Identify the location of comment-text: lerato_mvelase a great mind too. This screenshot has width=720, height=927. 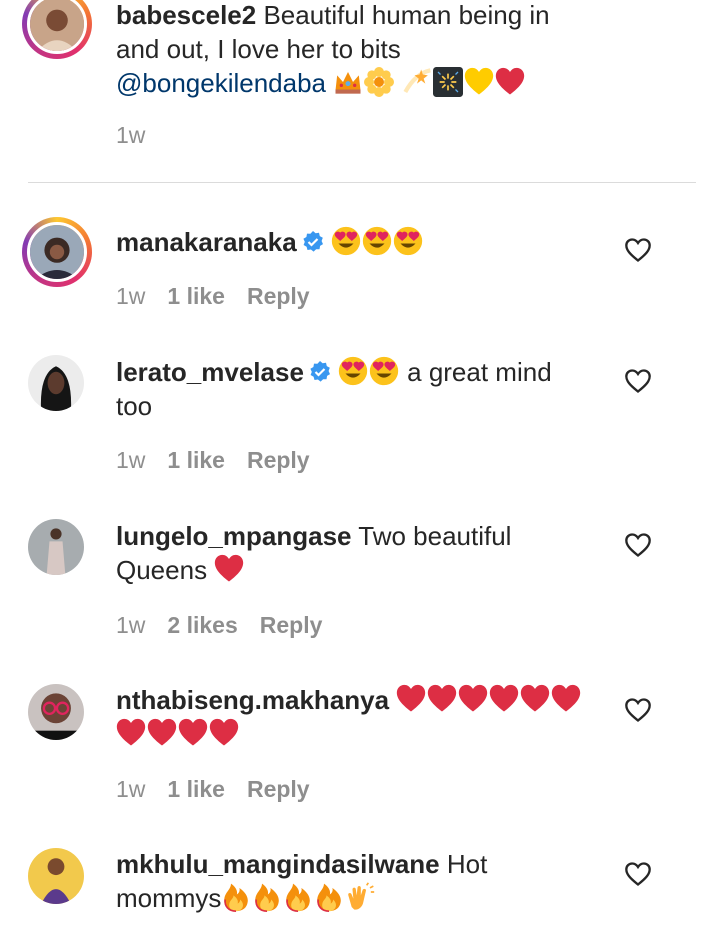
(351, 389).